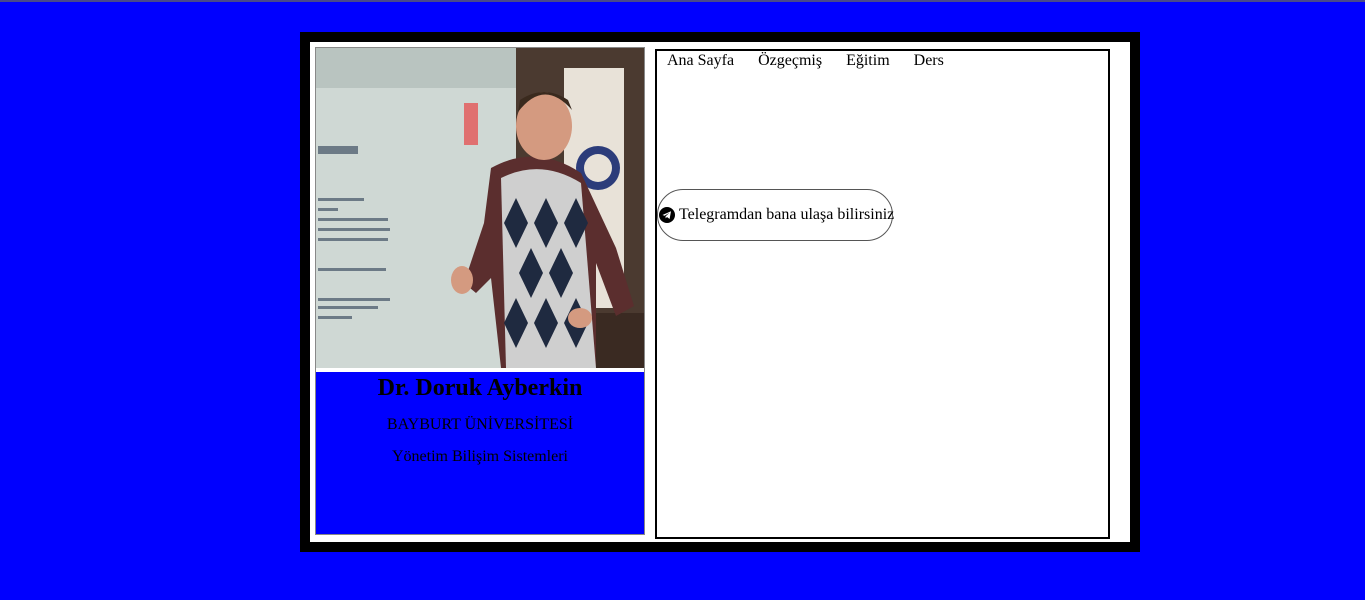  What do you see at coordinates (667, 215) in the screenshot?
I see `telegram-icon` at bounding box center [667, 215].